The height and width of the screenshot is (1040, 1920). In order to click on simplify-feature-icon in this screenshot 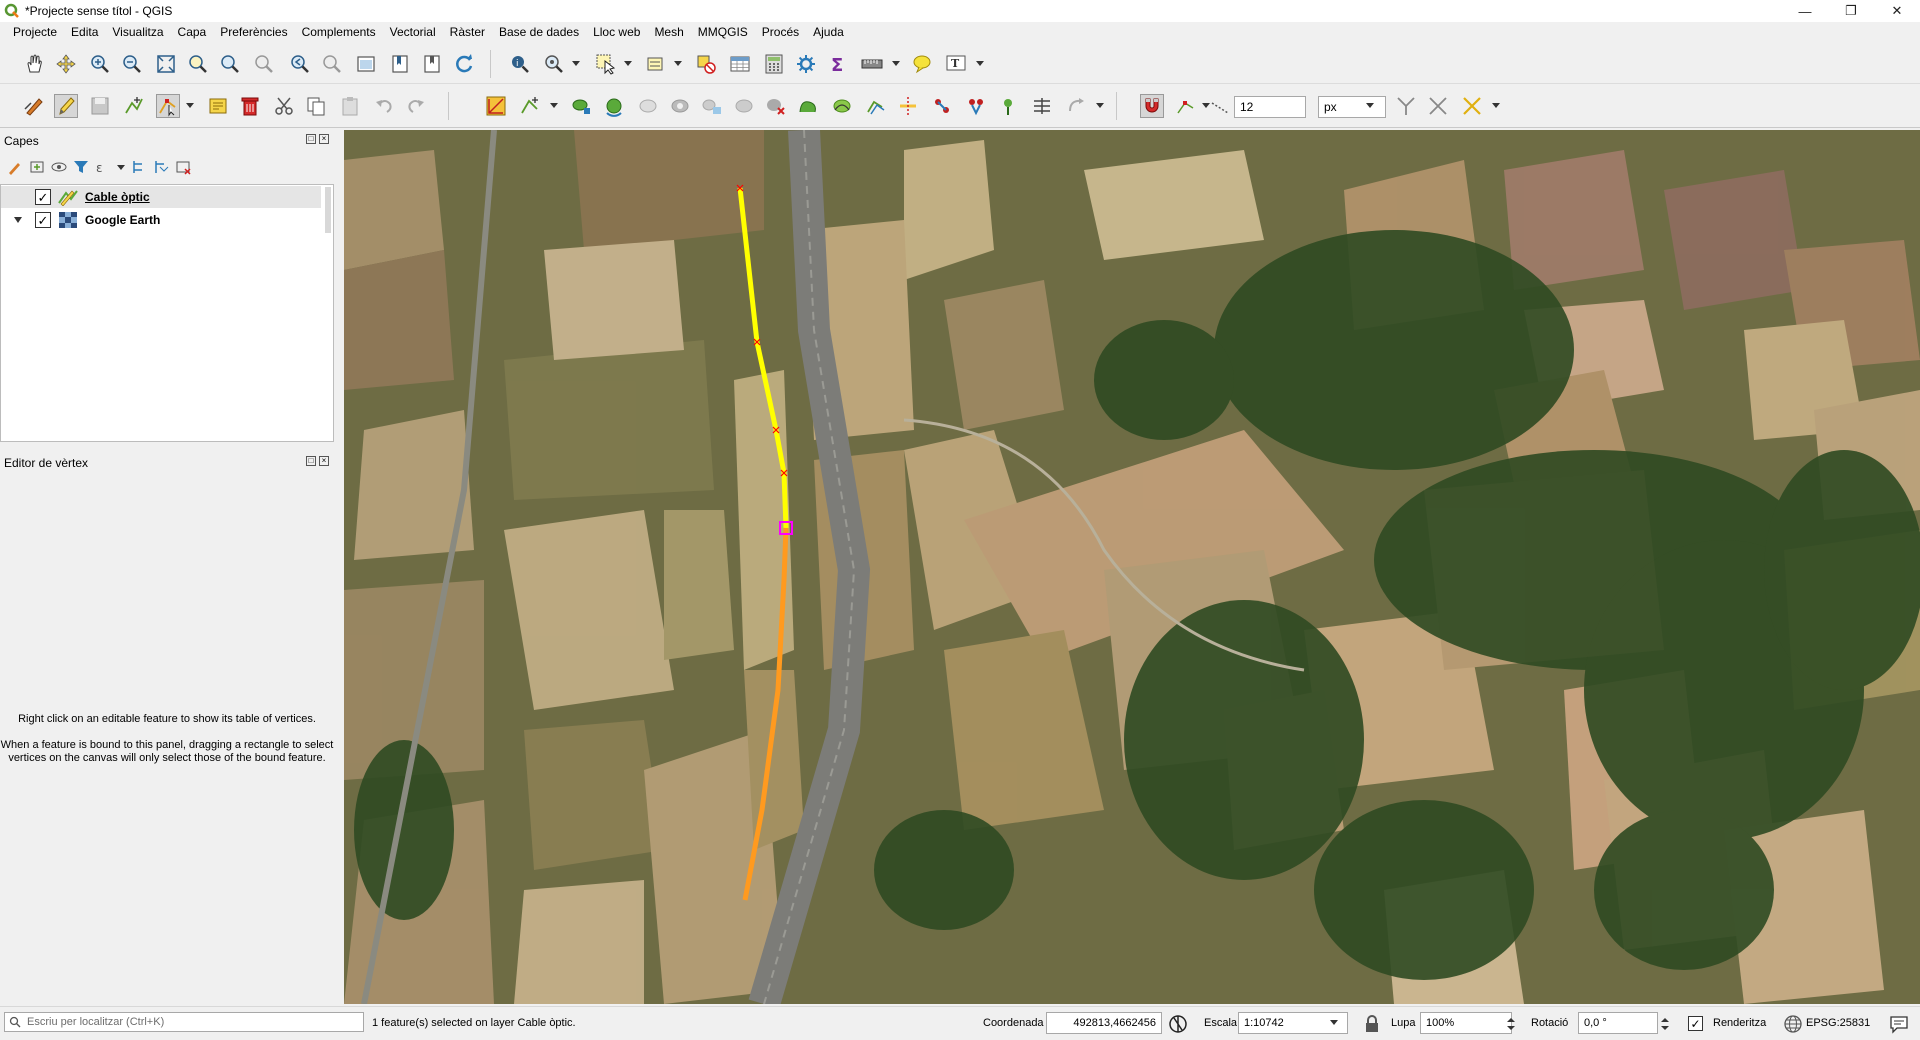, I will do `click(648, 106)`.